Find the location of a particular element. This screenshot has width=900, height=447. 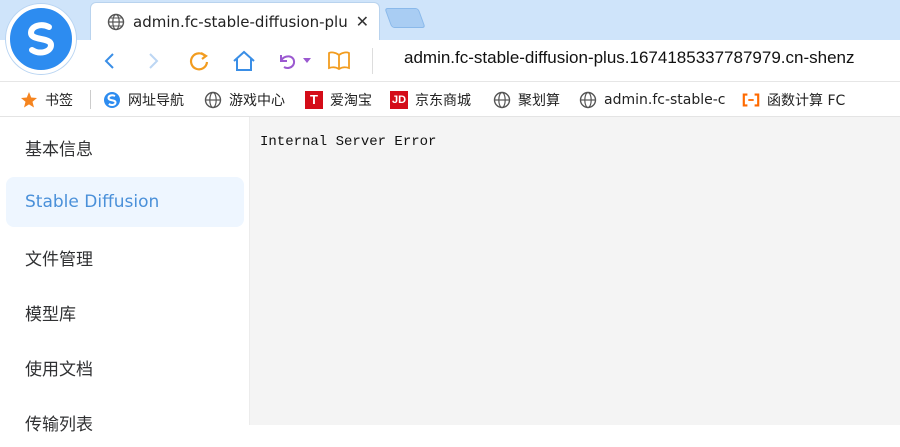

undo-close-button is located at coordinates (287, 61).